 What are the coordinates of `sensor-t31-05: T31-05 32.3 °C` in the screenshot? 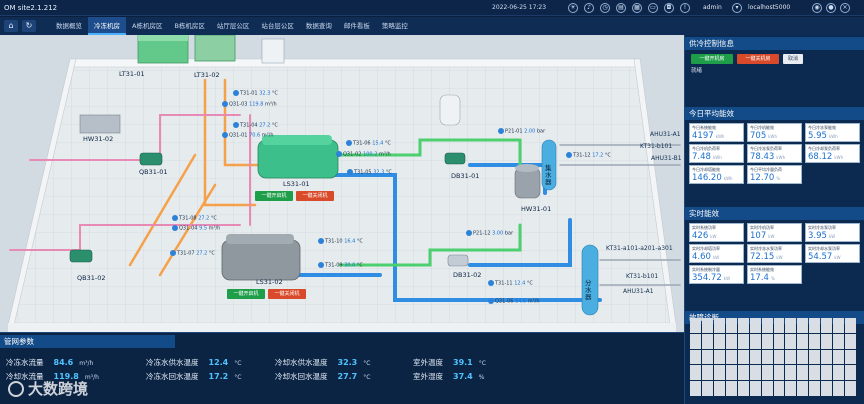 It's located at (369, 172).